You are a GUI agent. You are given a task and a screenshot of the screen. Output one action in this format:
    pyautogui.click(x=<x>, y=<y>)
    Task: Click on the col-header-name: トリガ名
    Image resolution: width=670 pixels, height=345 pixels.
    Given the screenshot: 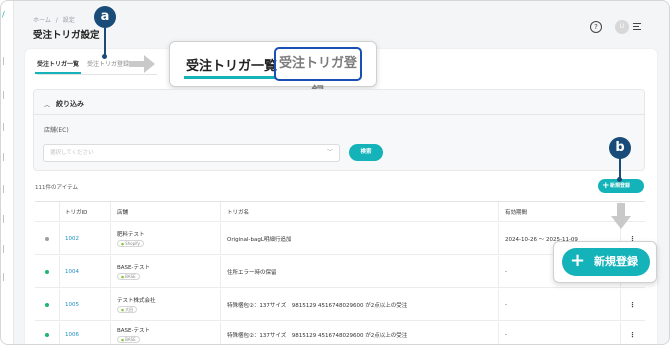 What is the action you would take?
    pyautogui.click(x=238, y=212)
    